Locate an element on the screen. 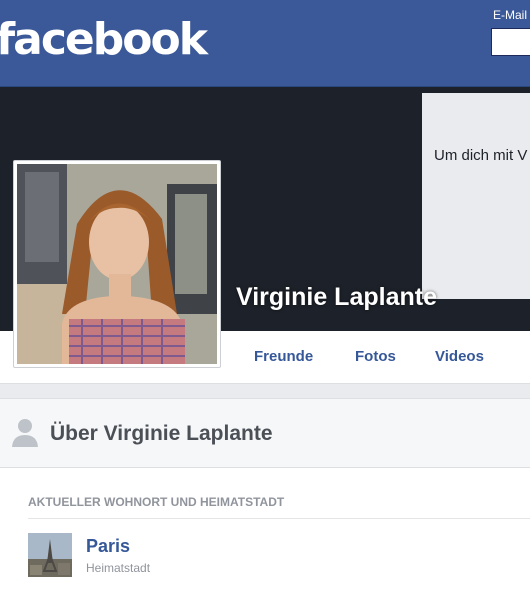 The height and width of the screenshot is (609, 530). email-input is located at coordinates (510, 42).